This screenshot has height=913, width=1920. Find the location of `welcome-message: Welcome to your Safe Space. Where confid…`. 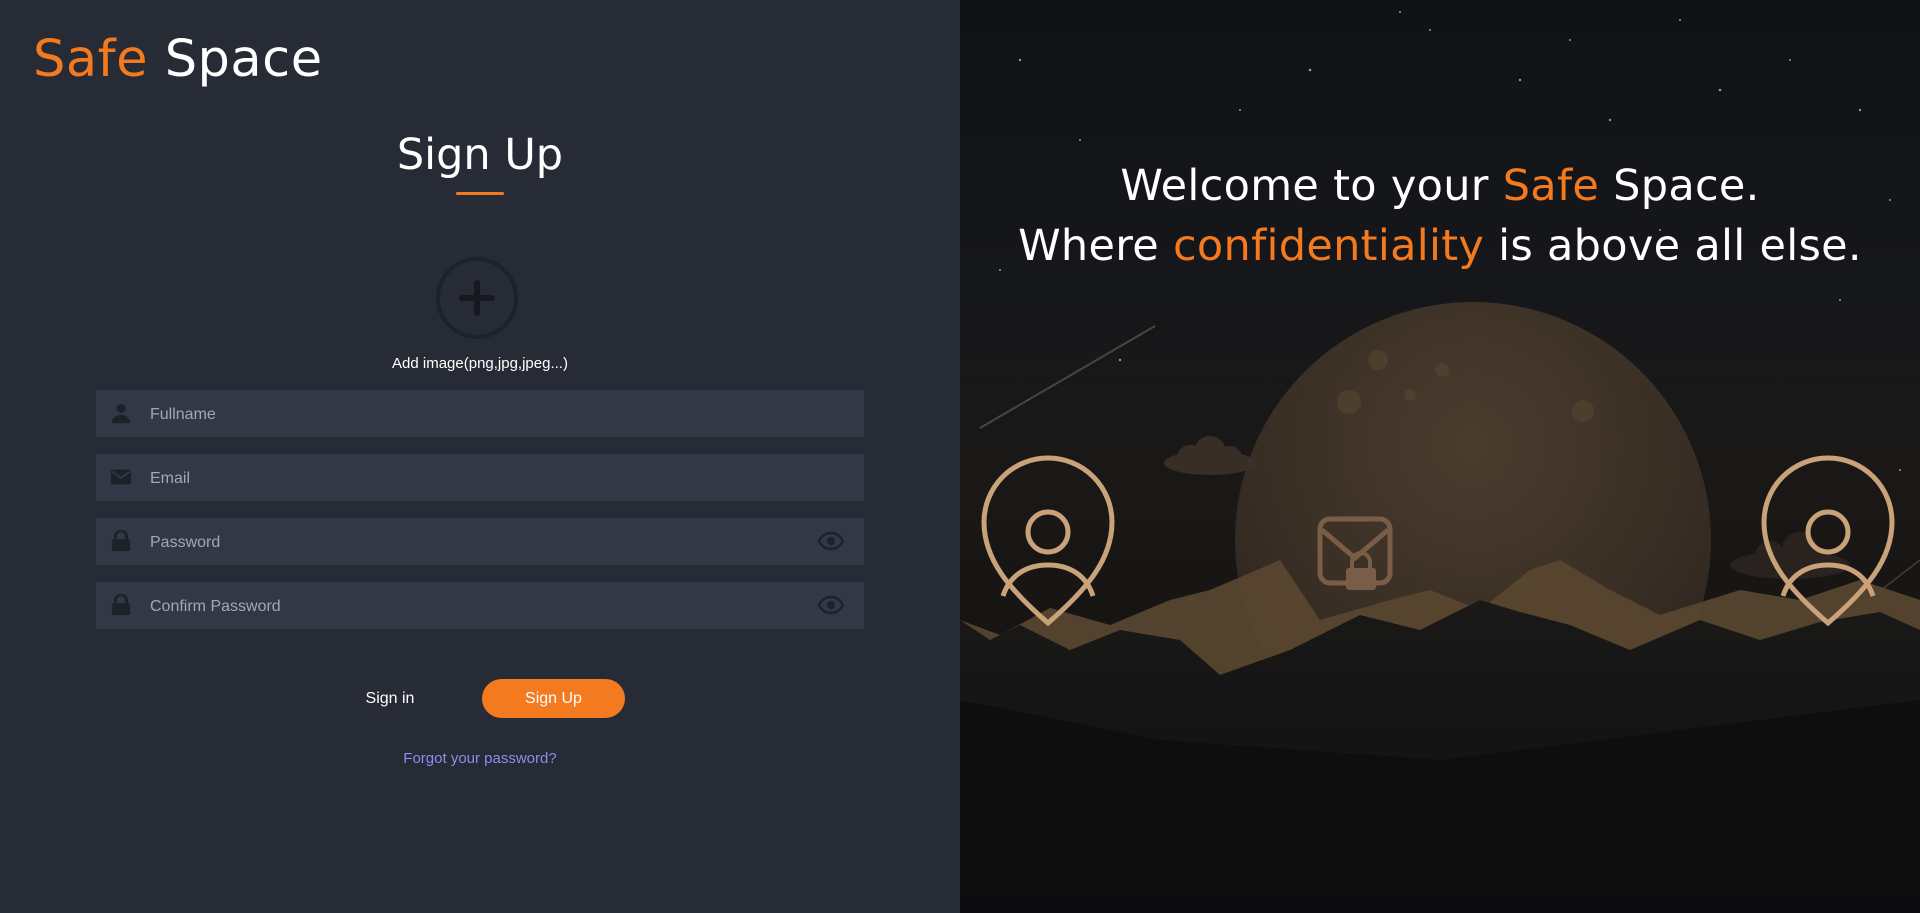

welcome-message: Welcome to your Safe Space. Where confid… is located at coordinates (1440, 216).